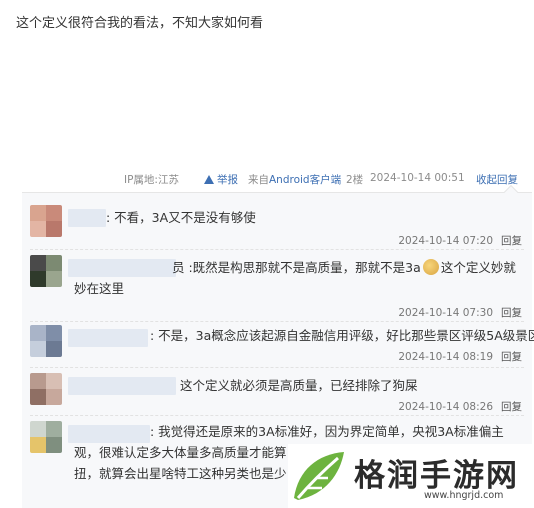  What do you see at coordinates (445, 241) in the screenshot?
I see `reply-time: 2024-10-14 07:20` at bounding box center [445, 241].